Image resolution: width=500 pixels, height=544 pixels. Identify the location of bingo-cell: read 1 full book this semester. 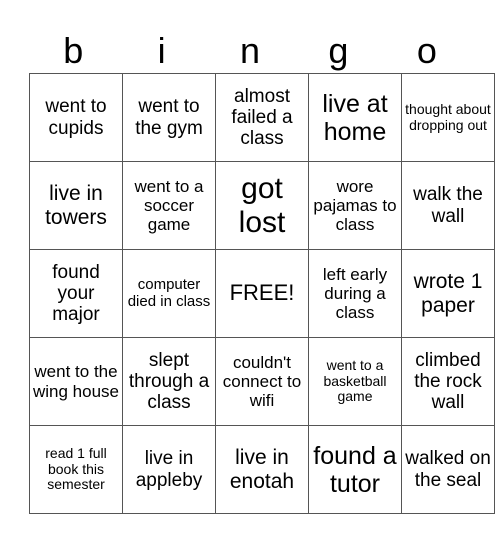
(76, 469).